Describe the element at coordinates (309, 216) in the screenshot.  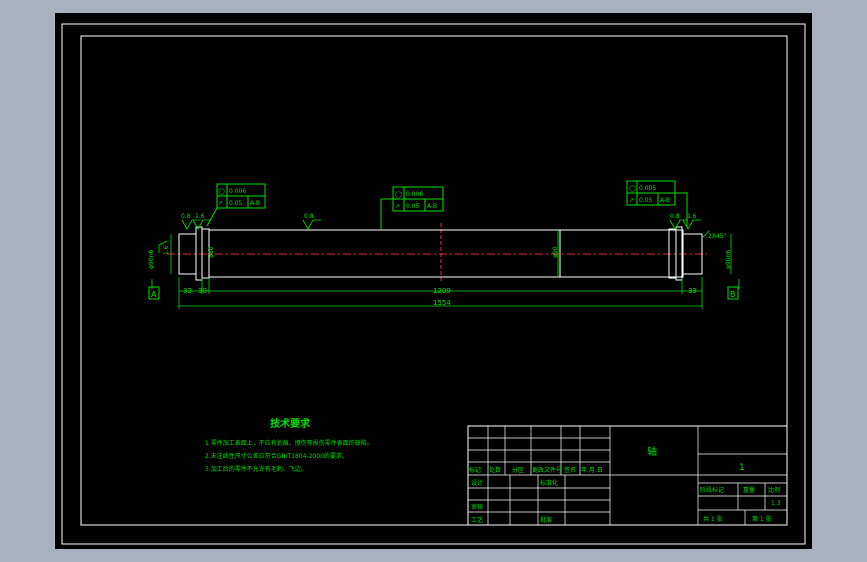
I see `roughness-3: 0.8` at that location.